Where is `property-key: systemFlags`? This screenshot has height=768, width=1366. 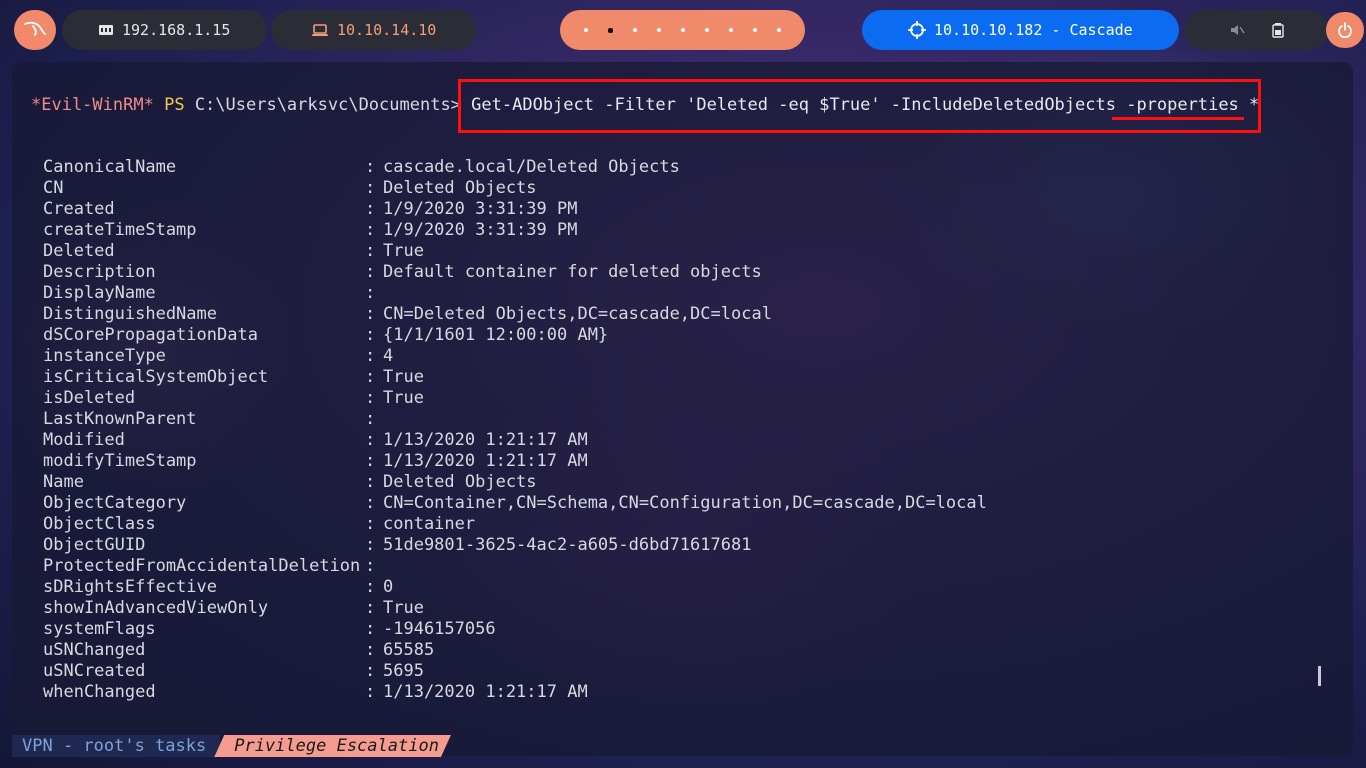 property-key: systemFlags is located at coordinates (99, 629).